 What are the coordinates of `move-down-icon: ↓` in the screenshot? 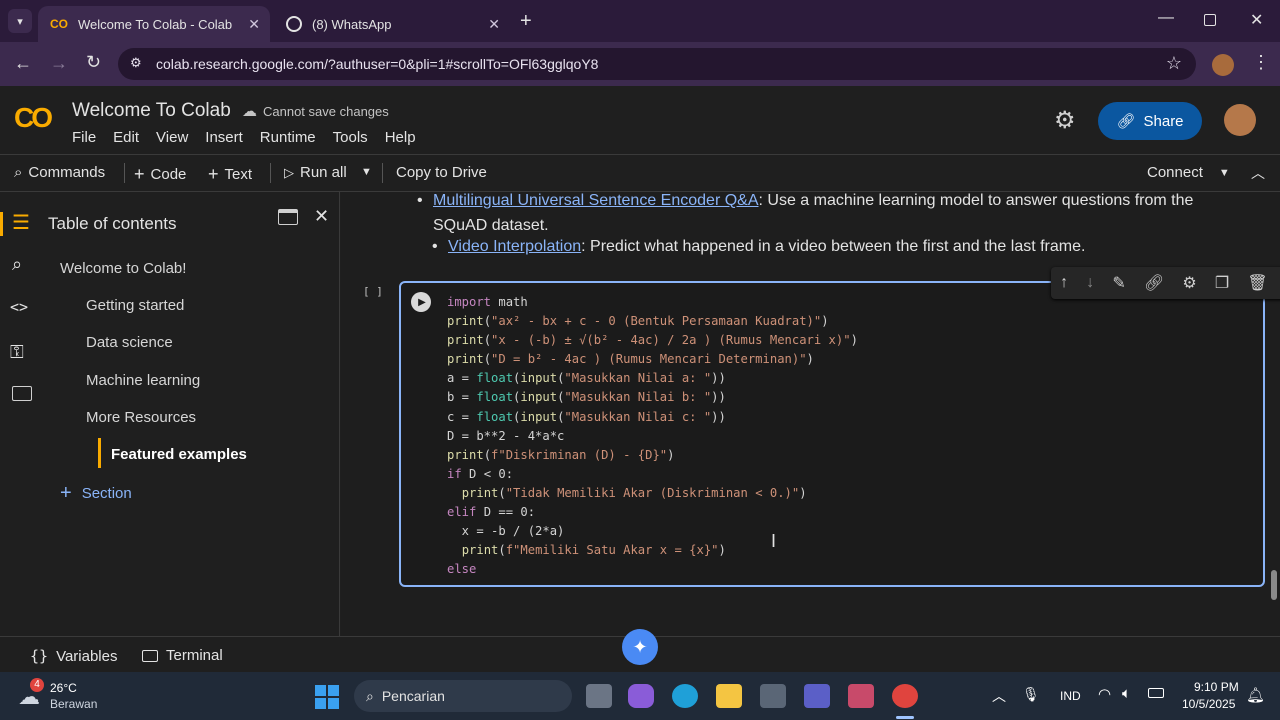 It's located at (1090, 283).